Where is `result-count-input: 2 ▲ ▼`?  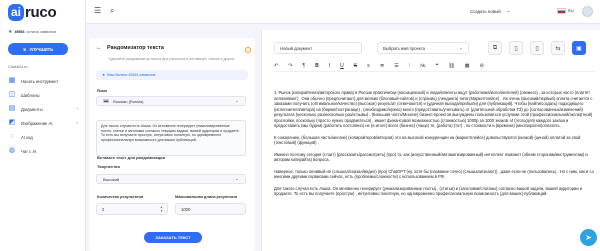
result-count-input: 2 ▲ ▼ is located at coordinates (132, 209).